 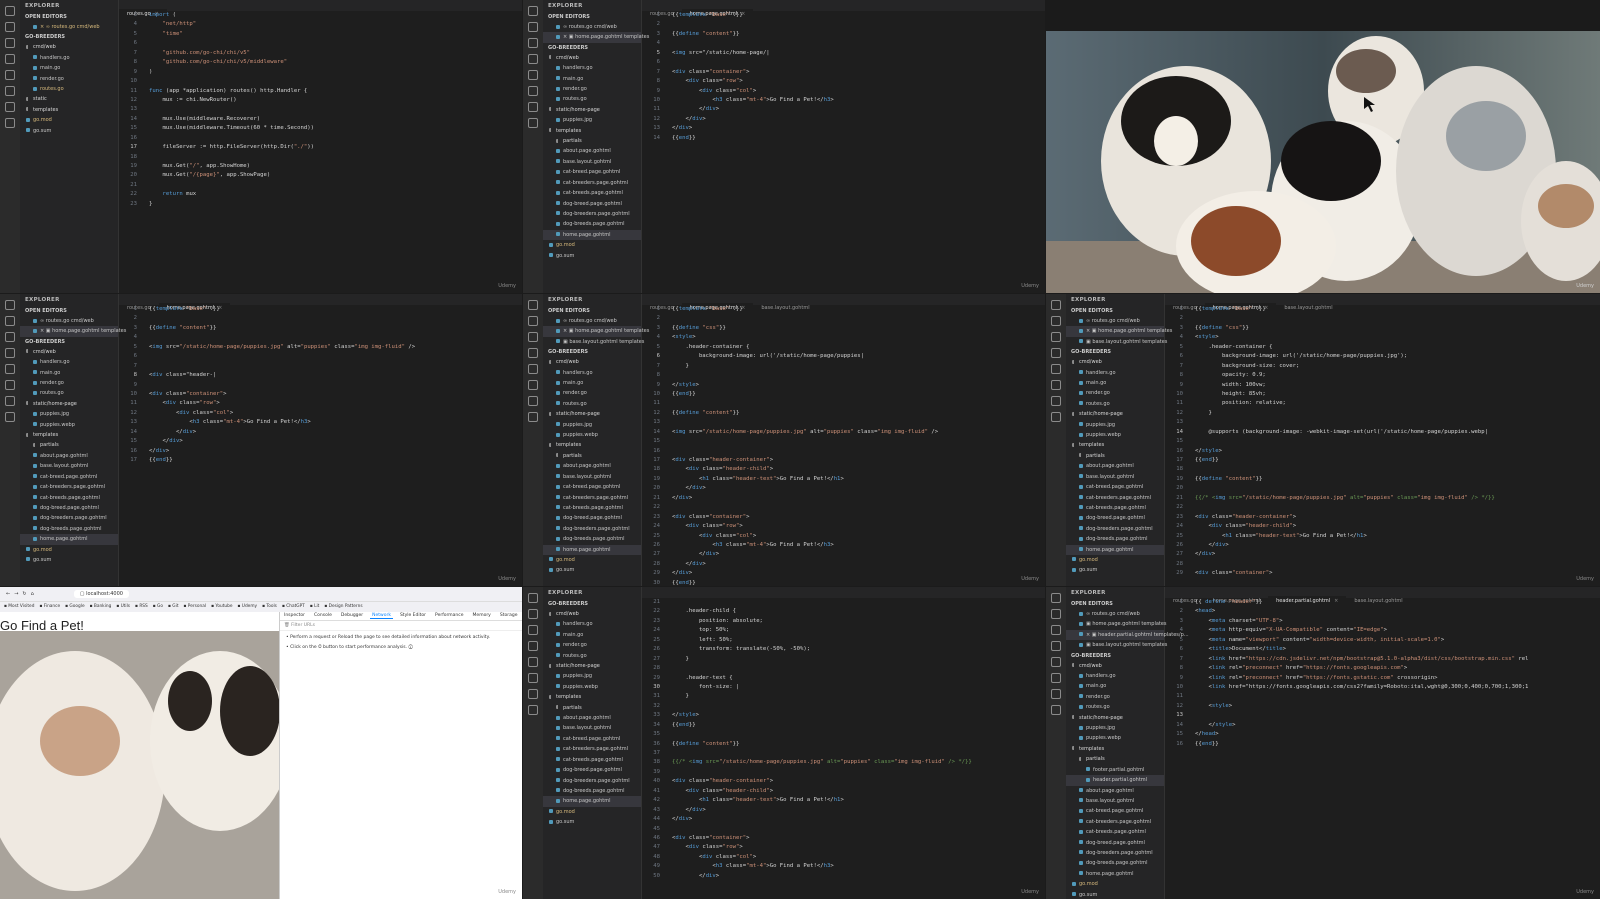 What do you see at coordinates (101, 594) in the screenshot?
I see `url-bar: ▢ localhost:4000` at bounding box center [101, 594].